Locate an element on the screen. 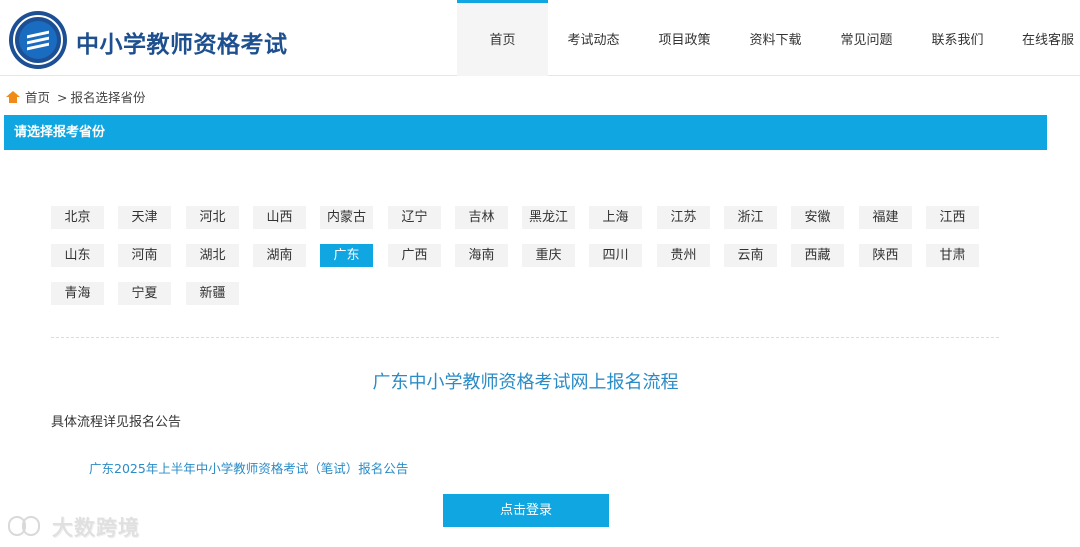 This screenshot has width=1080, height=547. nav-item-online-service: 在线客服 is located at coordinates (1041, 38).